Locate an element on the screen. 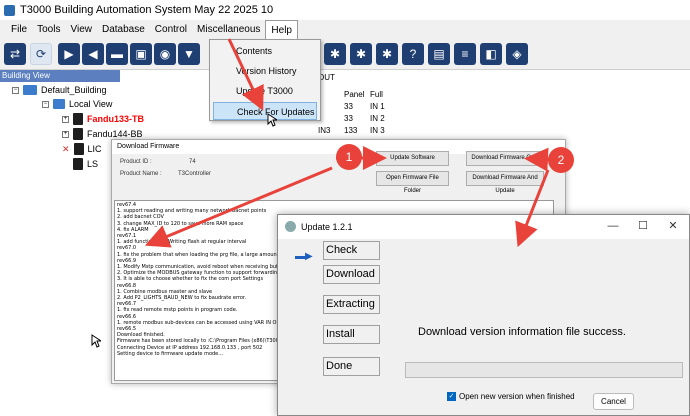 The width and height of the screenshot is (690, 416). tree-local-label: Local View is located at coordinates (91, 104).